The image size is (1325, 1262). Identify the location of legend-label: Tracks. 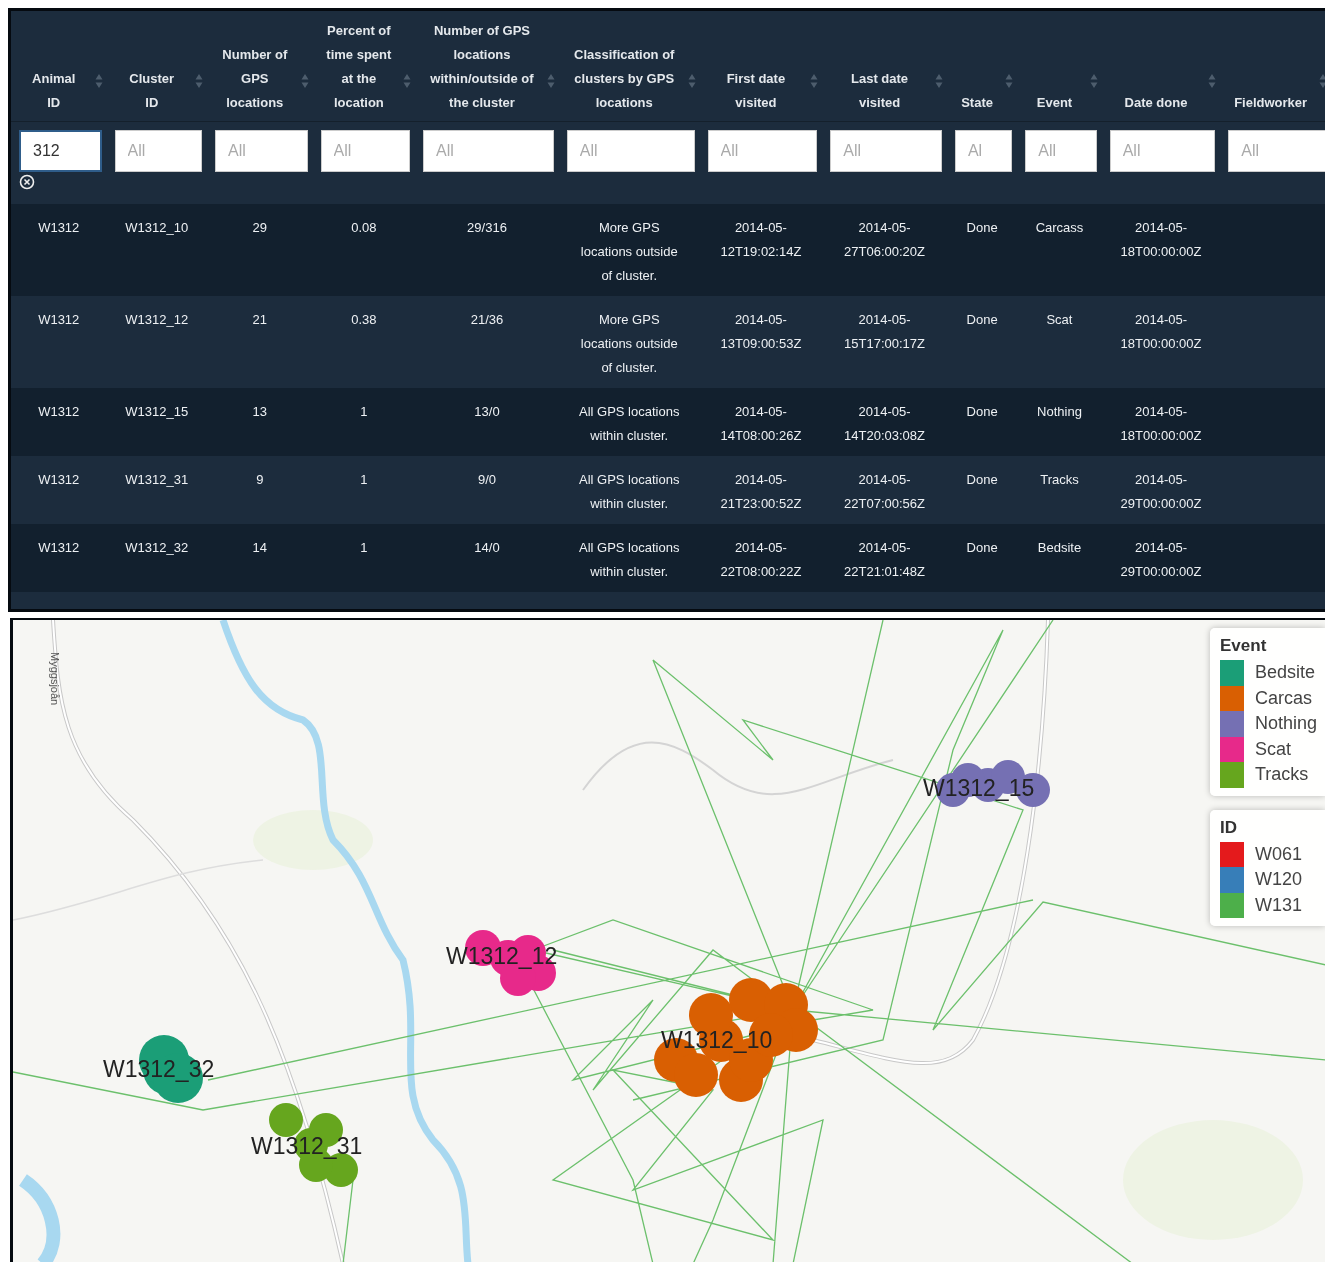
(1282, 775).